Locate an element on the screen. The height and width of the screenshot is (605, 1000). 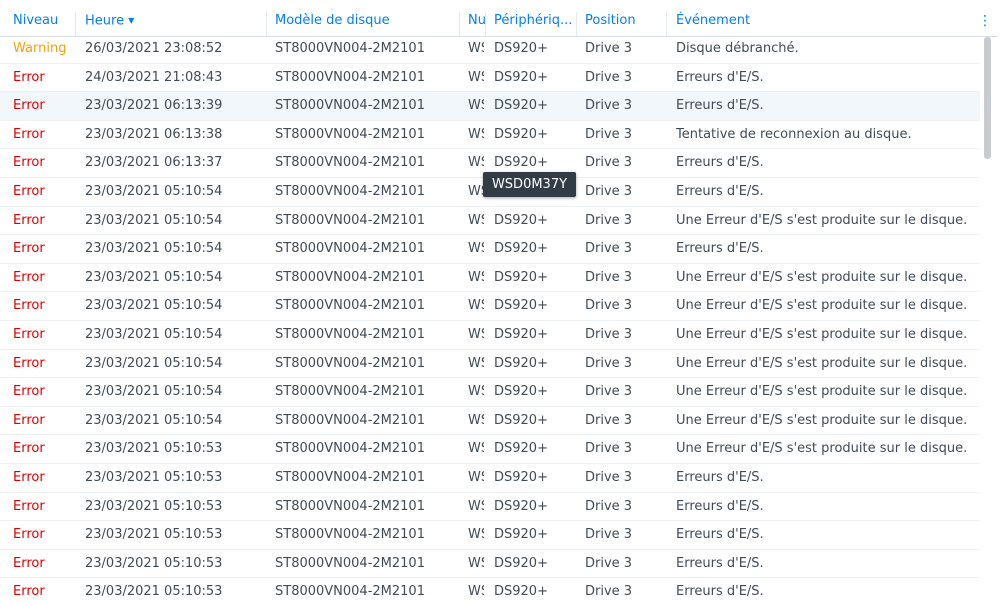
time-cell: 23/03/2021 06:13:38 is located at coordinates (154, 134).